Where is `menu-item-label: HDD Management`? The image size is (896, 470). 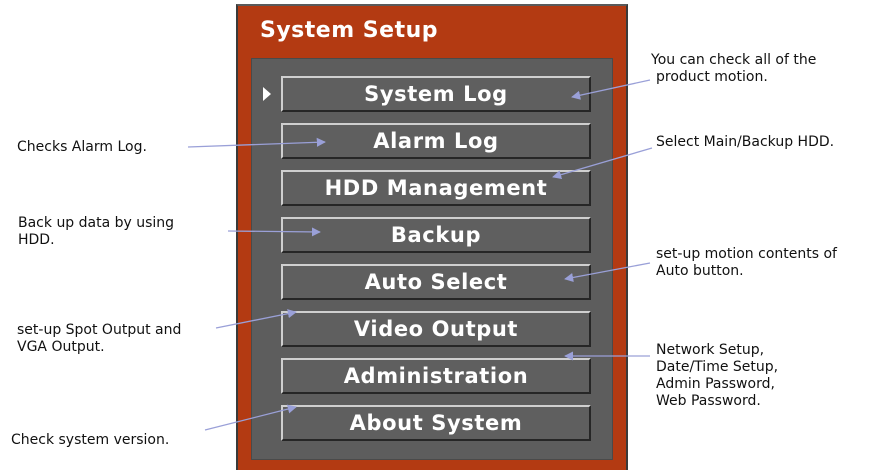 menu-item-label: HDD Management is located at coordinates (436, 188).